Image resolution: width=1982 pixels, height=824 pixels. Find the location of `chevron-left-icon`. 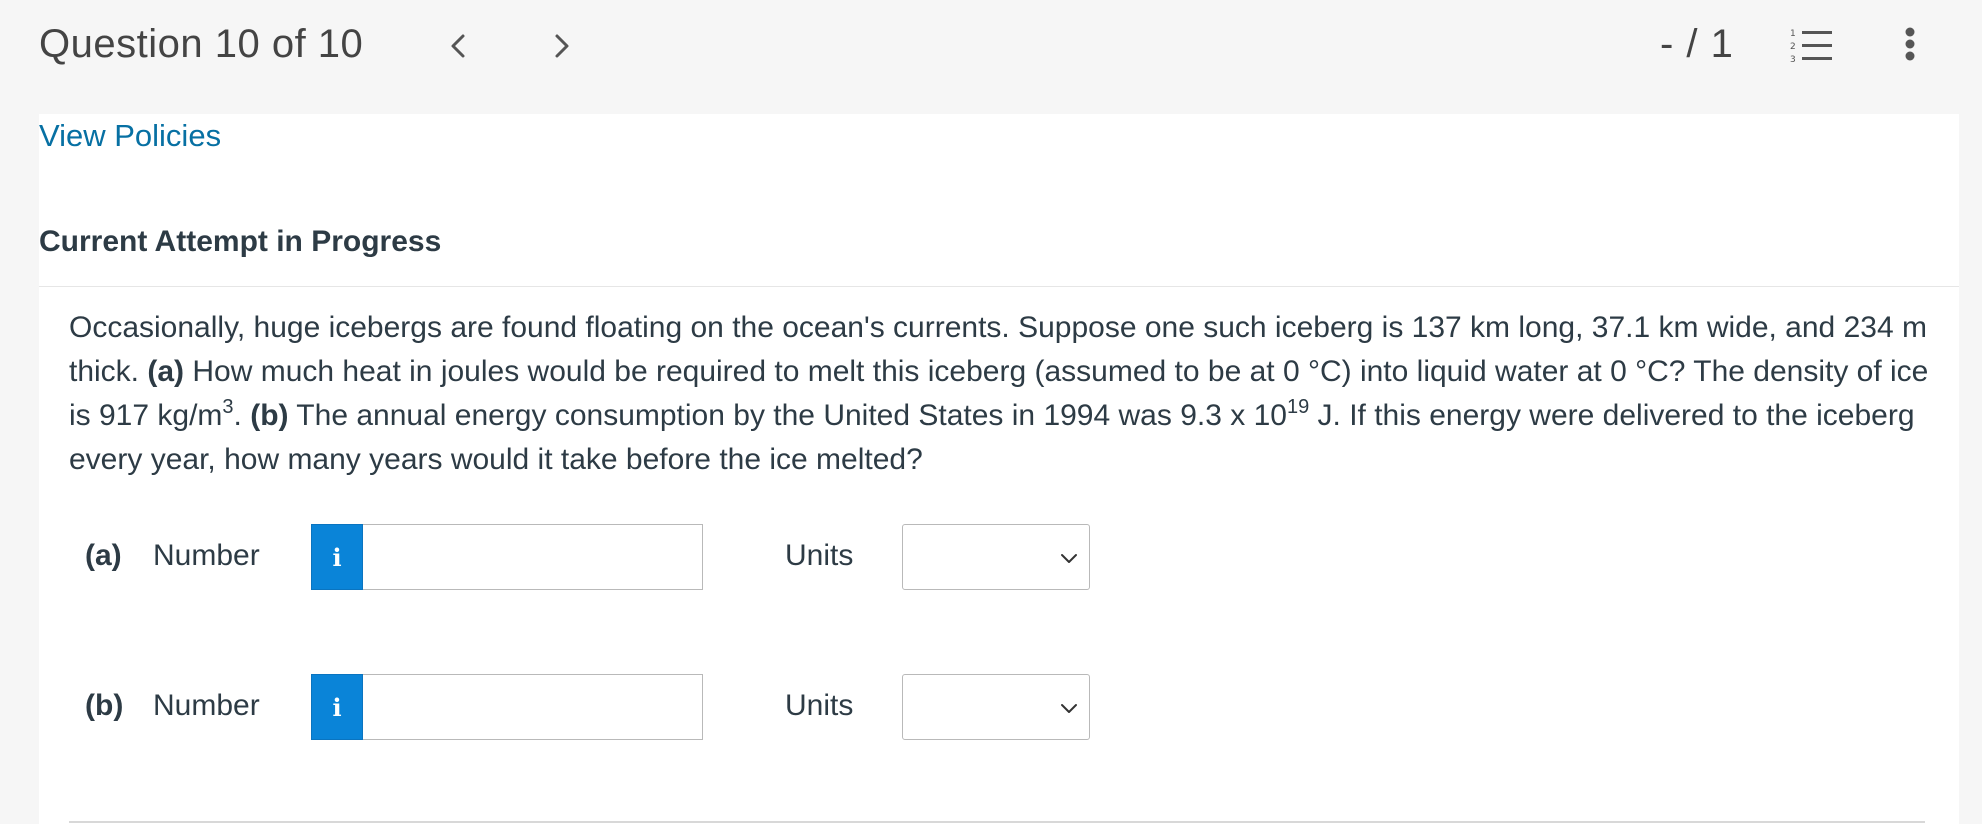

chevron-left-icon is located at coordinates (458, 46).